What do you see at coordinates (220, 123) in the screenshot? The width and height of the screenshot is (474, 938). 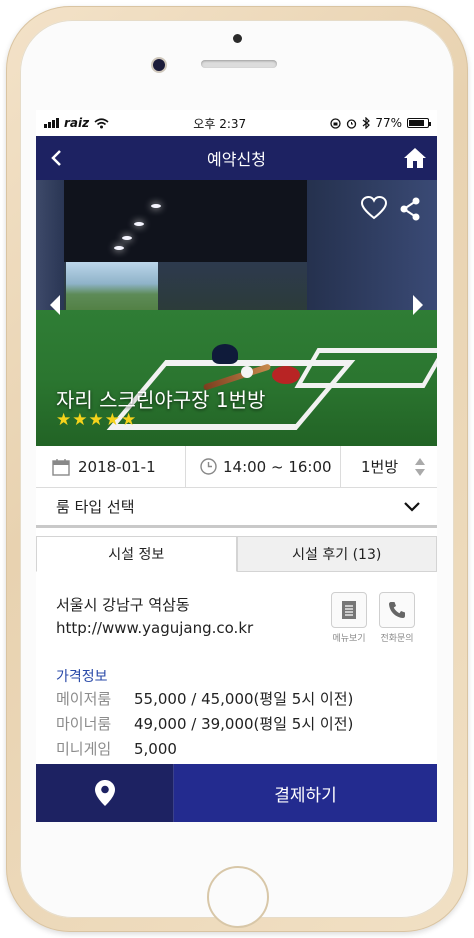 I see `status-time: 오후 2:37` at bounding box center [220, 123].